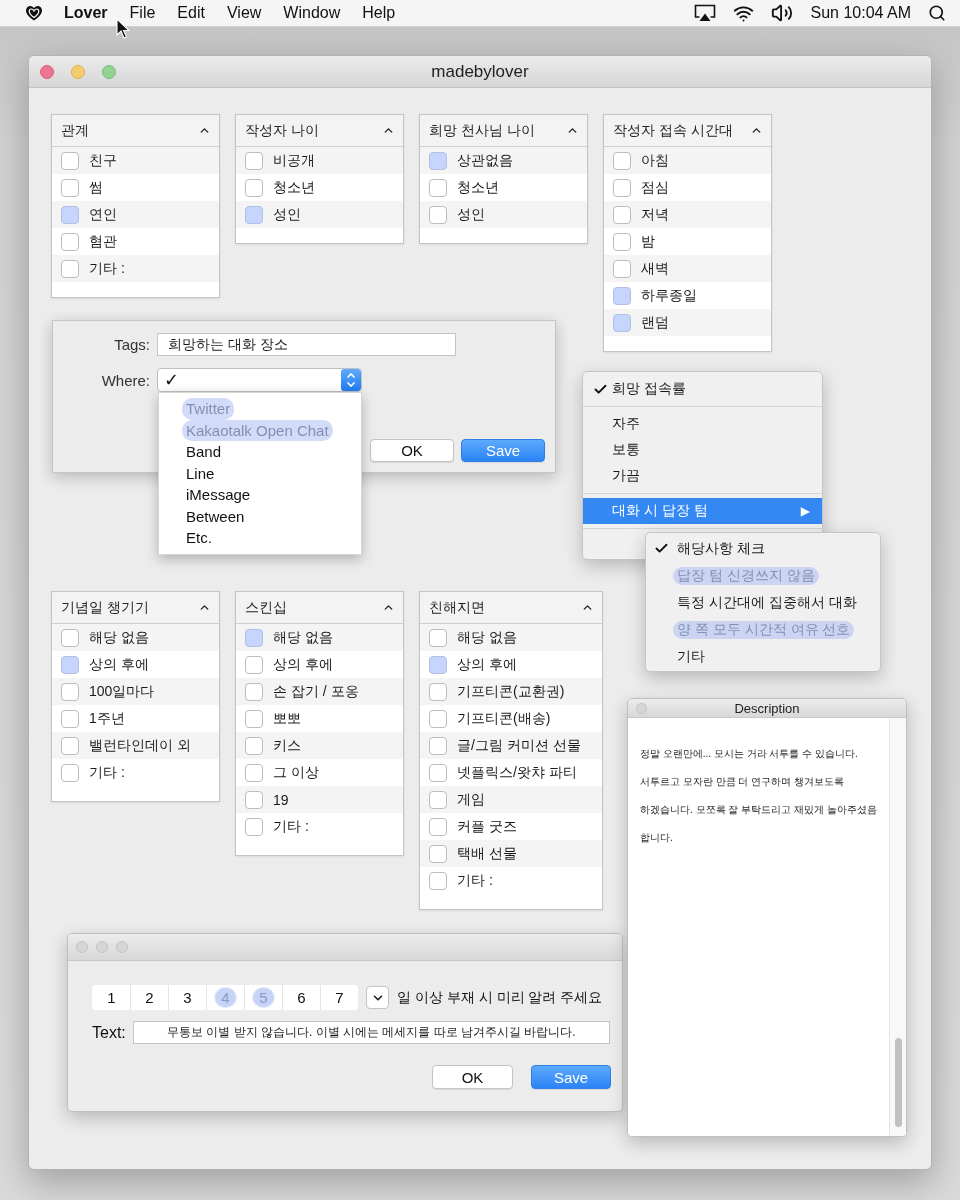 The width and height of the screenshot is (960, 1200). What do you see at coordinates (244, 13) in the screenshot?
I see `menu-title: View` at bounding box center [244, 13].